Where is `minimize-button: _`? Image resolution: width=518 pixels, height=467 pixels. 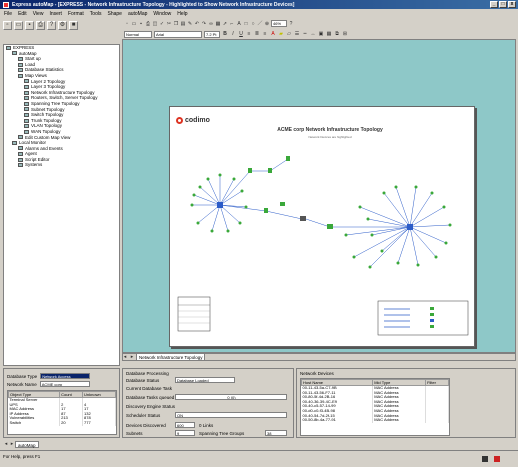
minimize-button: _ is located at coordinates (494, 4).